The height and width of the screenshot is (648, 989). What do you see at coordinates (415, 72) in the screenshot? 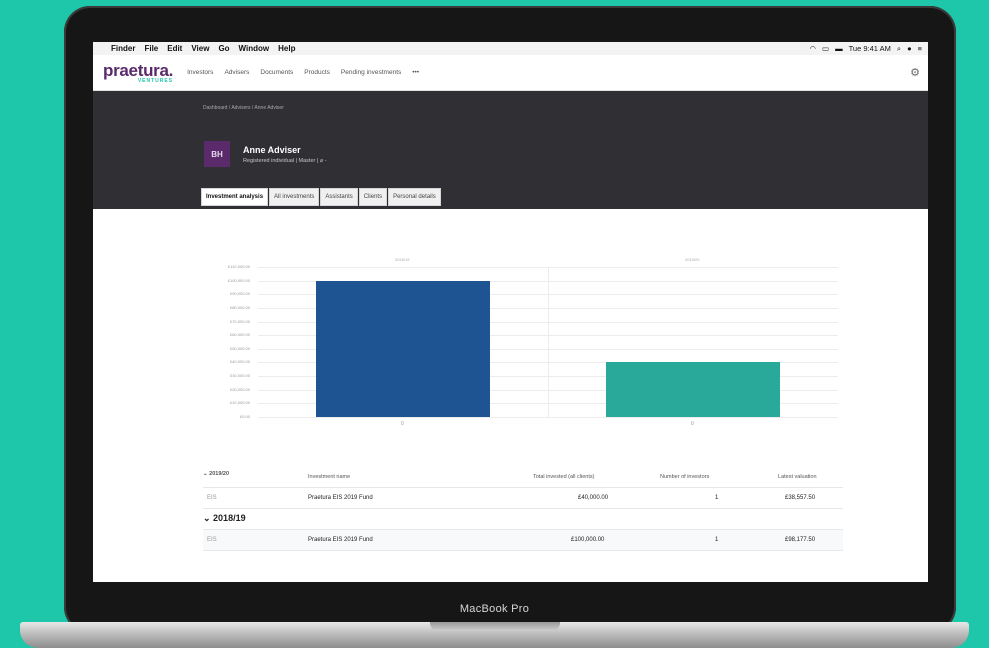
I see `nav-more-menu: •••` at bounding box center [415, 72].